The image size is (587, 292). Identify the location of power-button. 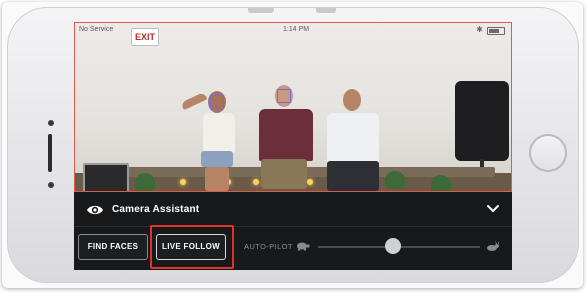
(326, 10).